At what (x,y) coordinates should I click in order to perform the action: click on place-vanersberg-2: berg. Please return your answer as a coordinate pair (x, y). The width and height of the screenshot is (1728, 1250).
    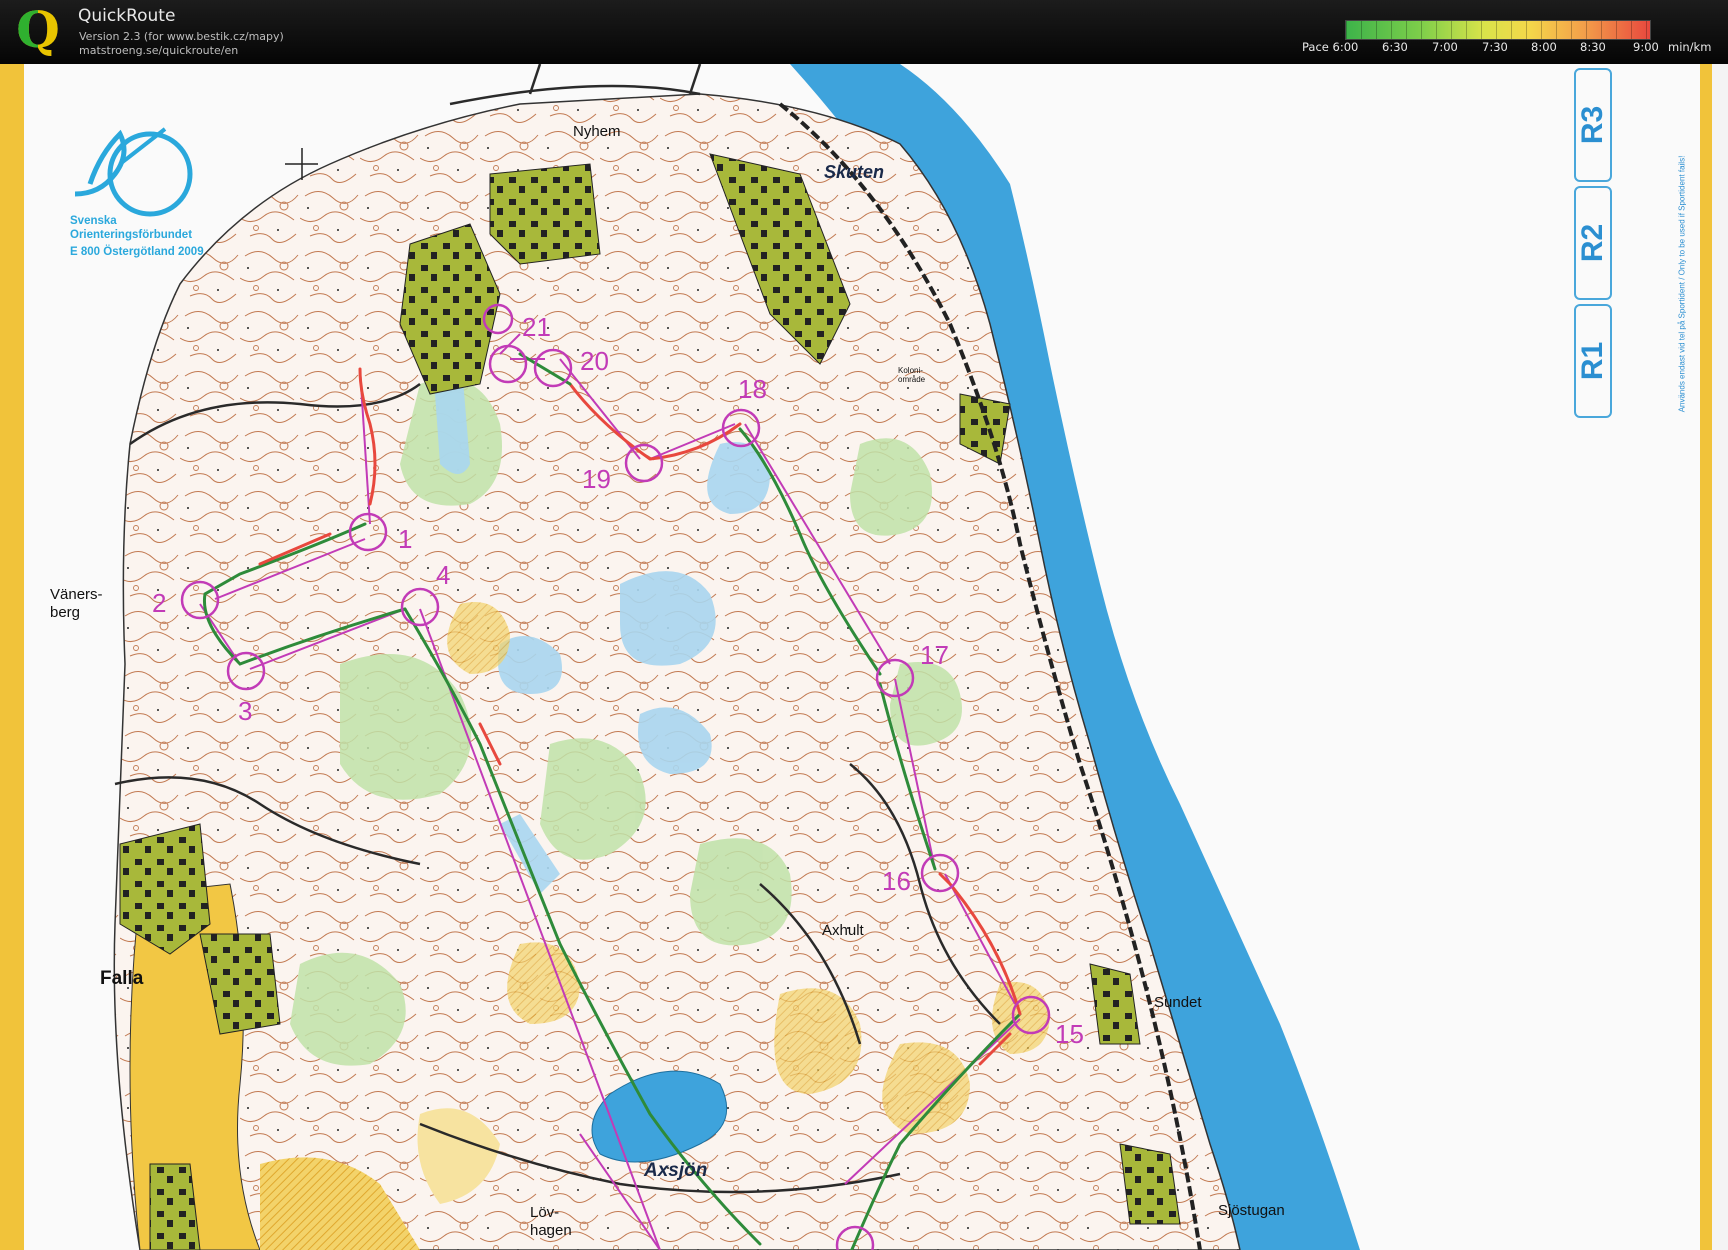
    Looking at the image, I should click on (65, 612).